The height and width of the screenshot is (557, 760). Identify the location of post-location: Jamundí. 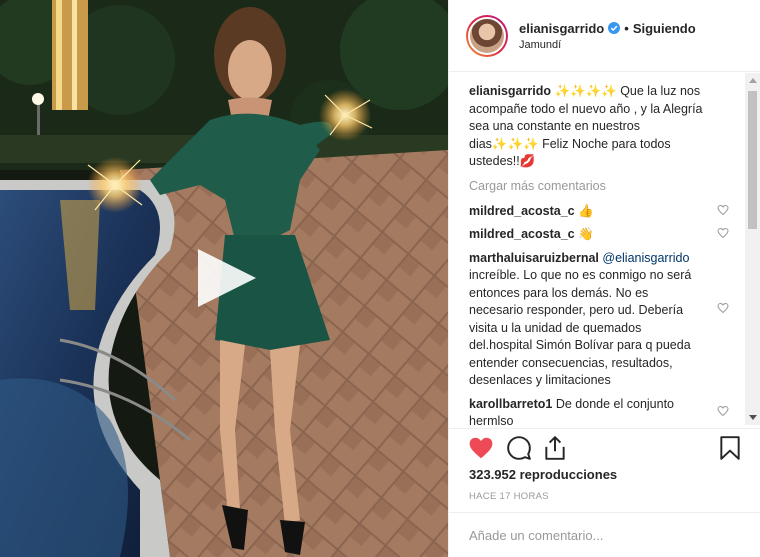
(607, 45).